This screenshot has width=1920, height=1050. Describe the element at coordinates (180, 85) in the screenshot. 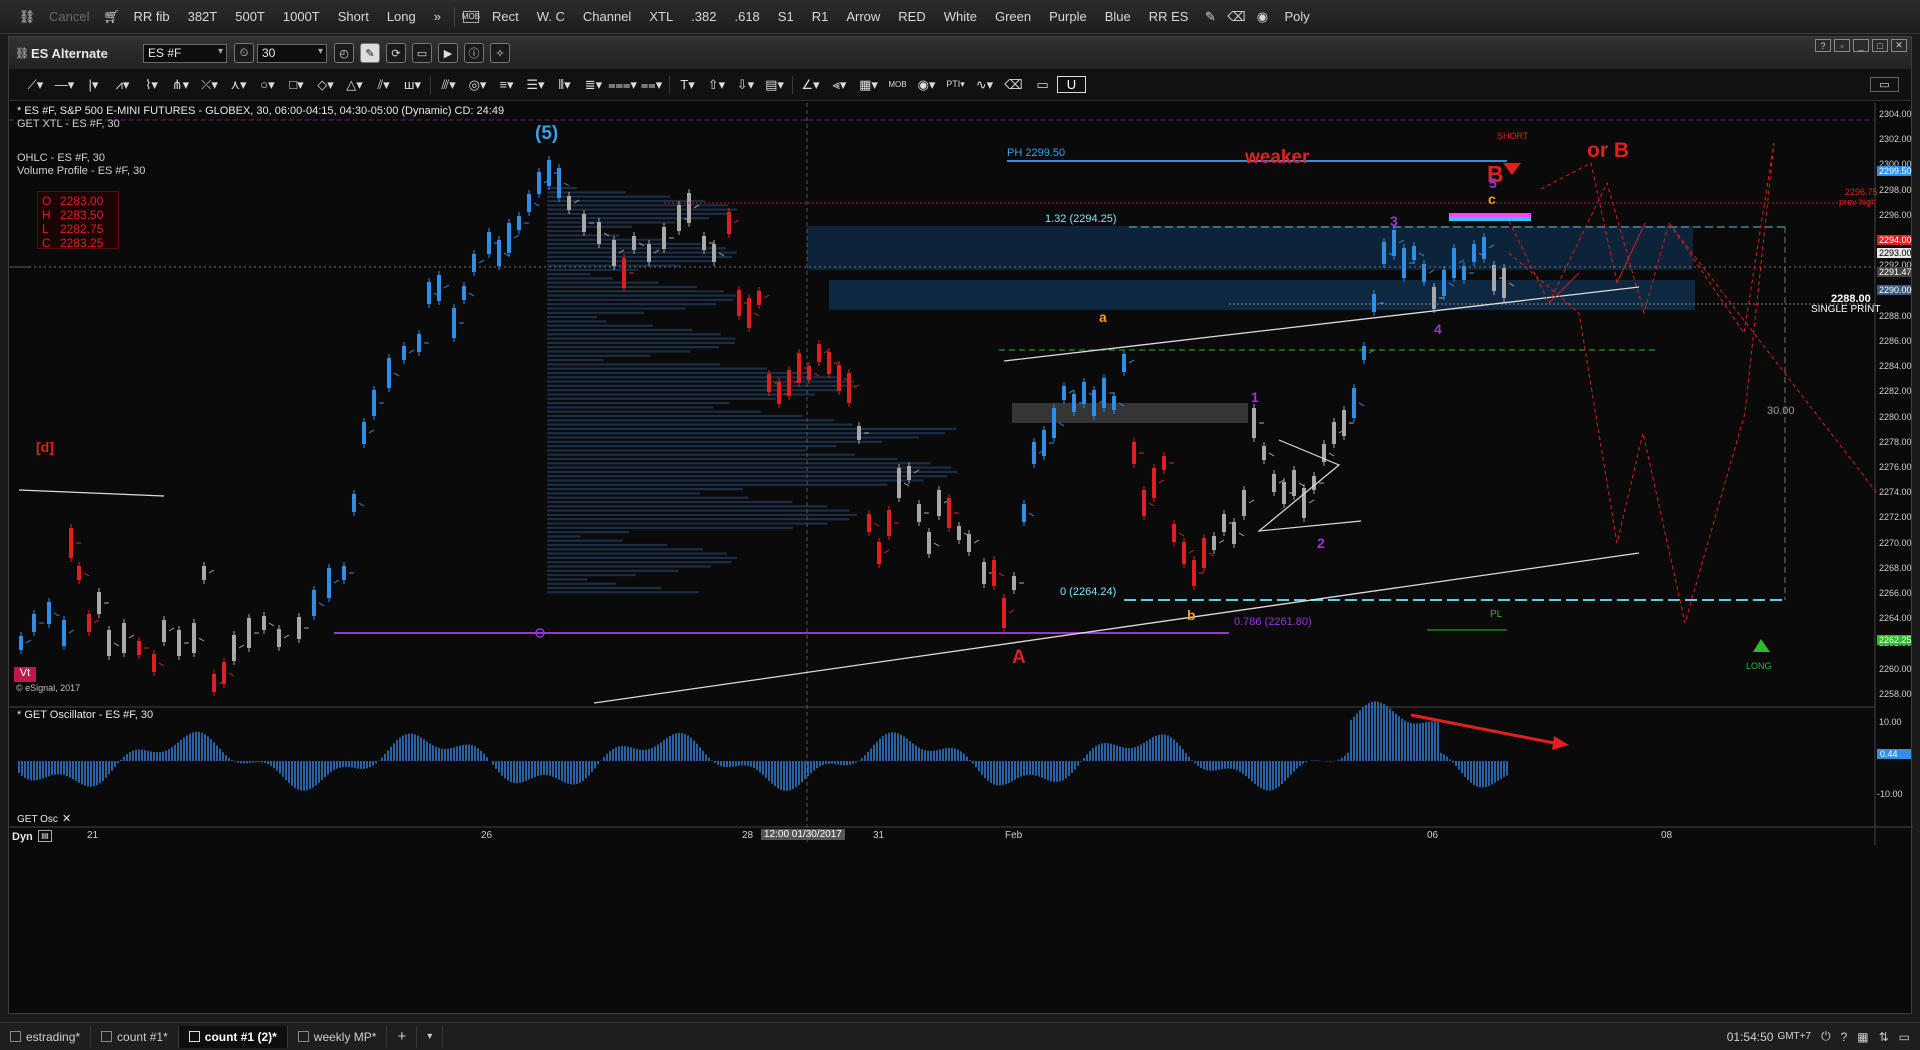

I see `fork-tool-icon: ⋔▾` at that location.